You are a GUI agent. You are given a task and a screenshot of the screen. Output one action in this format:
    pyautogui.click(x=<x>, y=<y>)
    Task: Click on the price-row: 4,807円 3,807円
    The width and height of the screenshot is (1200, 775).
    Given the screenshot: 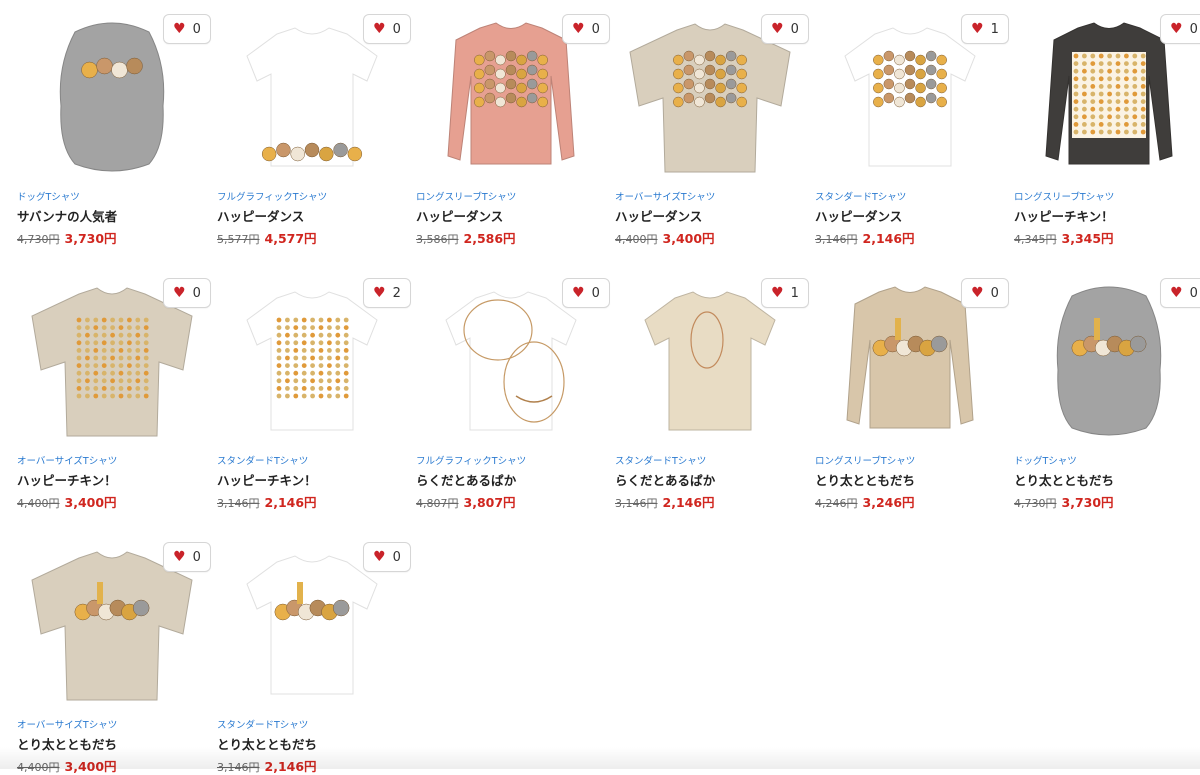 What is the action you would take?
    pyautogui.click(x=516, y=502)
    